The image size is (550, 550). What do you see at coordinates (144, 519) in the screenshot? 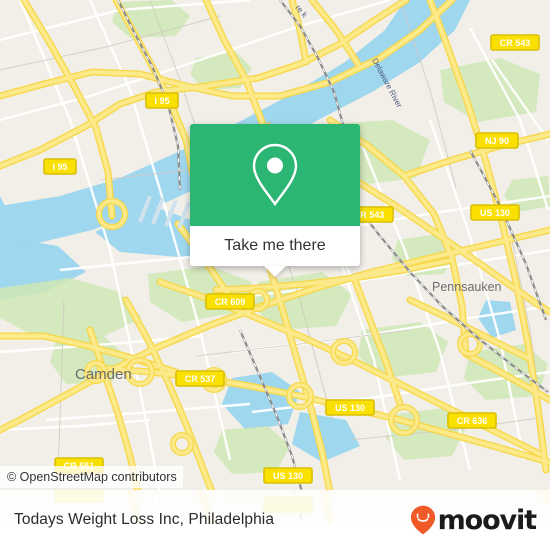
I see `place-title: Todays Weight Loss Inc, Philadelphia` at bounding box center [144, 519].